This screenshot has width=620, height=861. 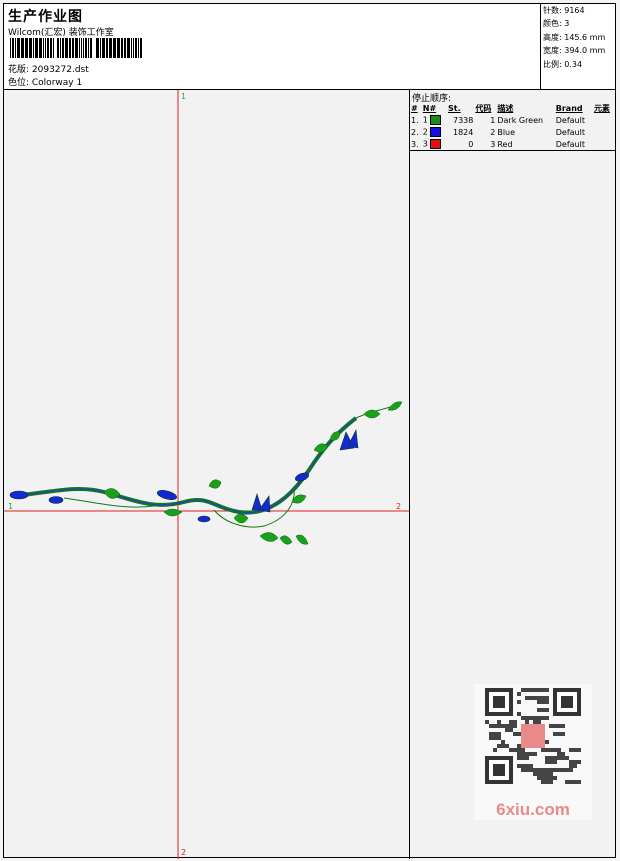 I want to click on col-needle: N#, so click(x=429, y=108).